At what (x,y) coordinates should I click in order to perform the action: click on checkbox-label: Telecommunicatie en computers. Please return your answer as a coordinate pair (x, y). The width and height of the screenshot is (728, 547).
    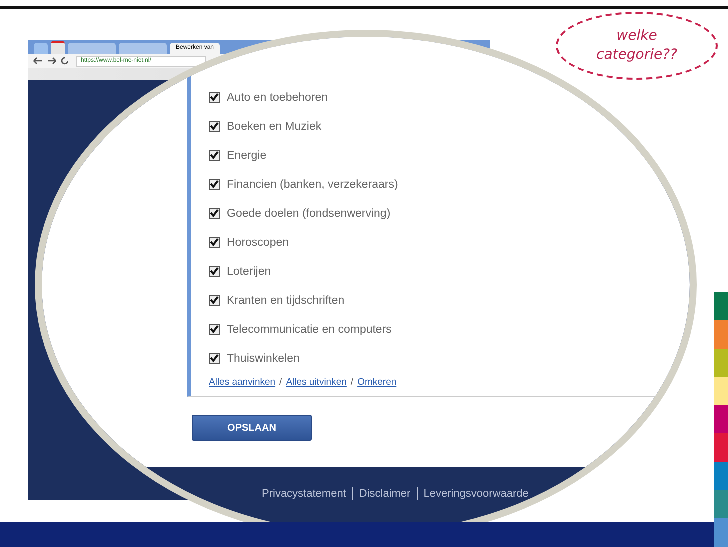
    Looking at the image, I should click on (309, 330).